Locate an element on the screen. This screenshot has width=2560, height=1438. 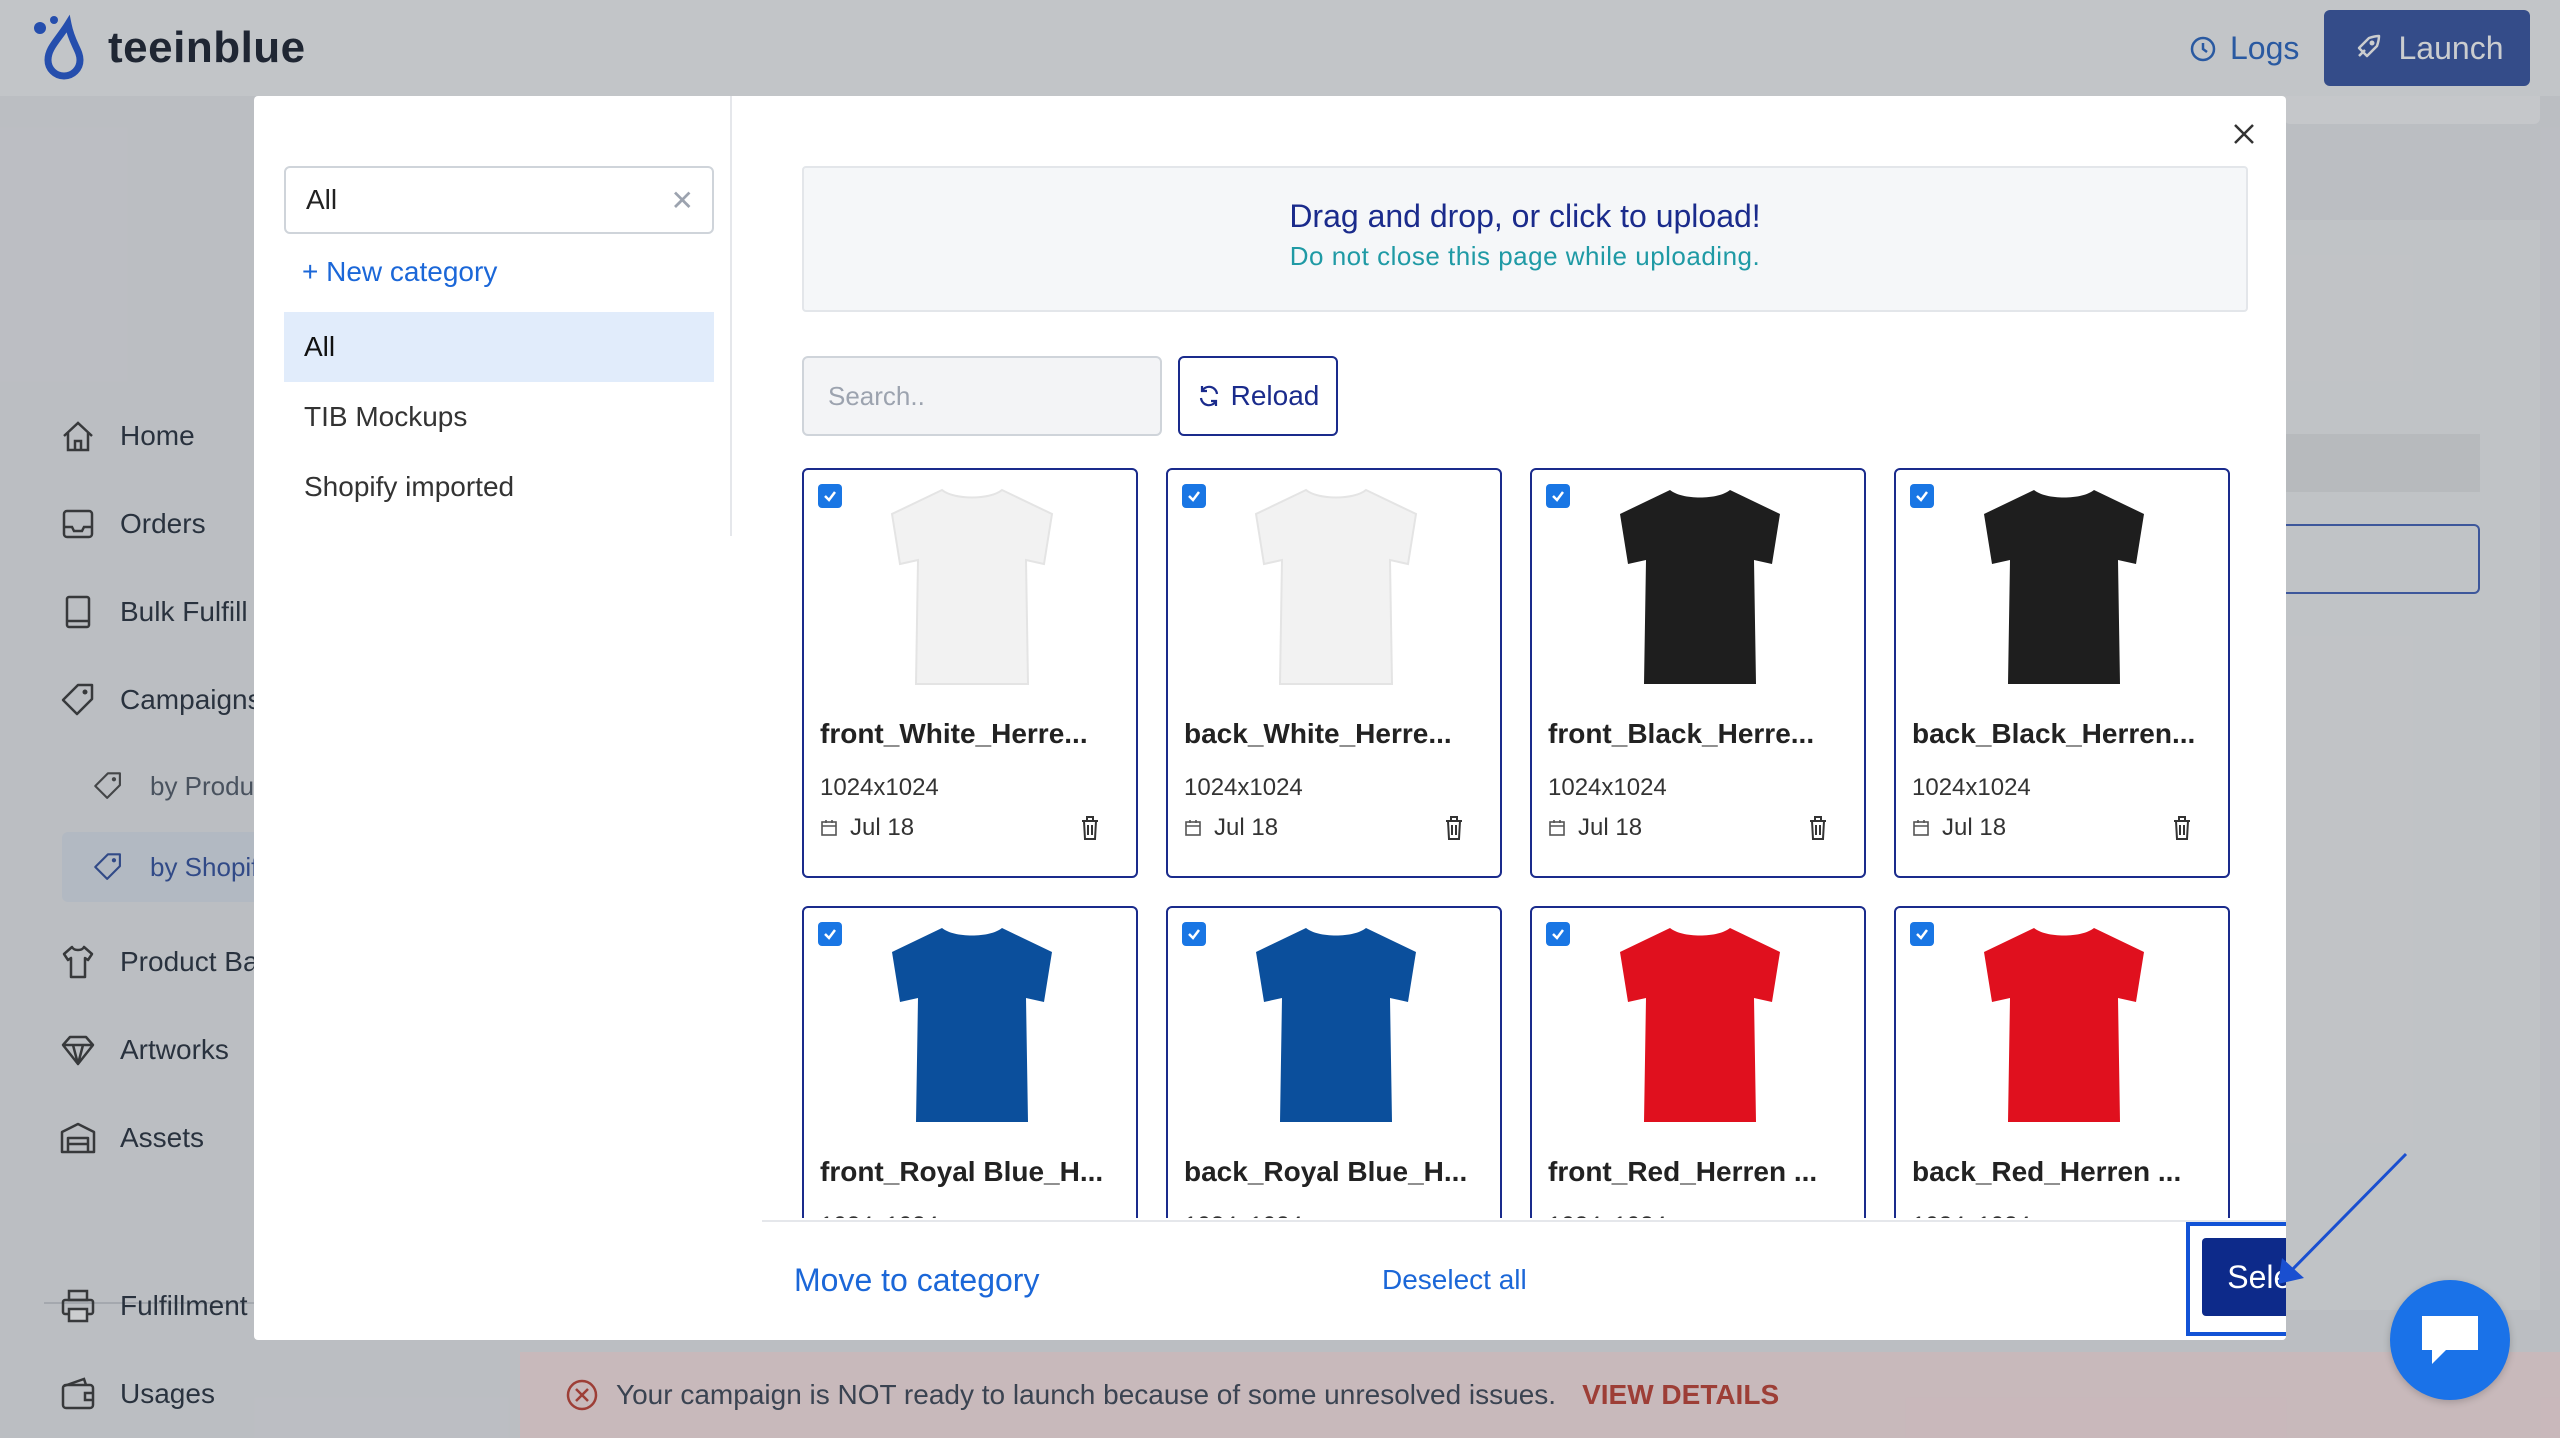
image-card: back_Red_Herren ...1024x1024Jul 18 is located at coordinates (2062, 1062).